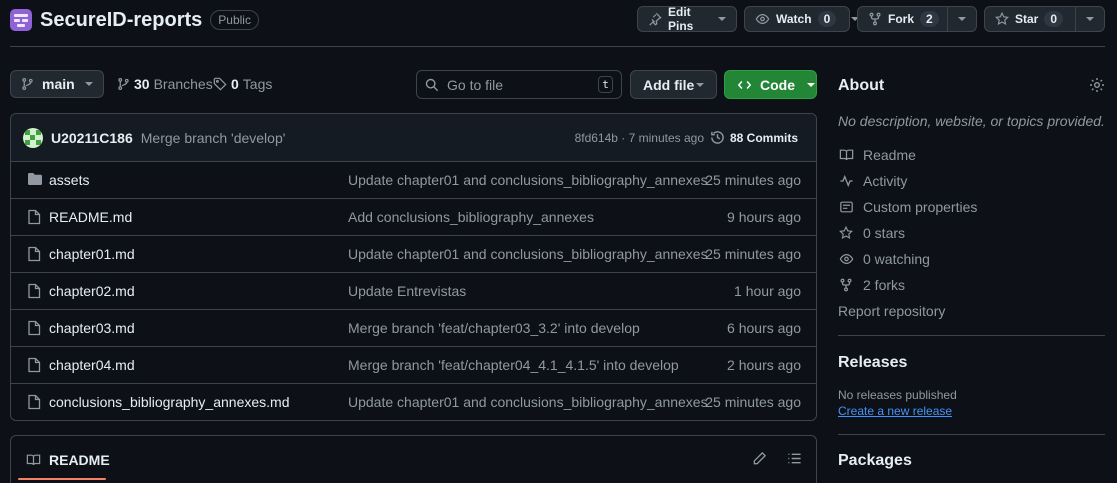  Describe the element at coordinates (407, 291) in the screenshot. I see `file-commit-message-link: Update Entrevistas` at that location.